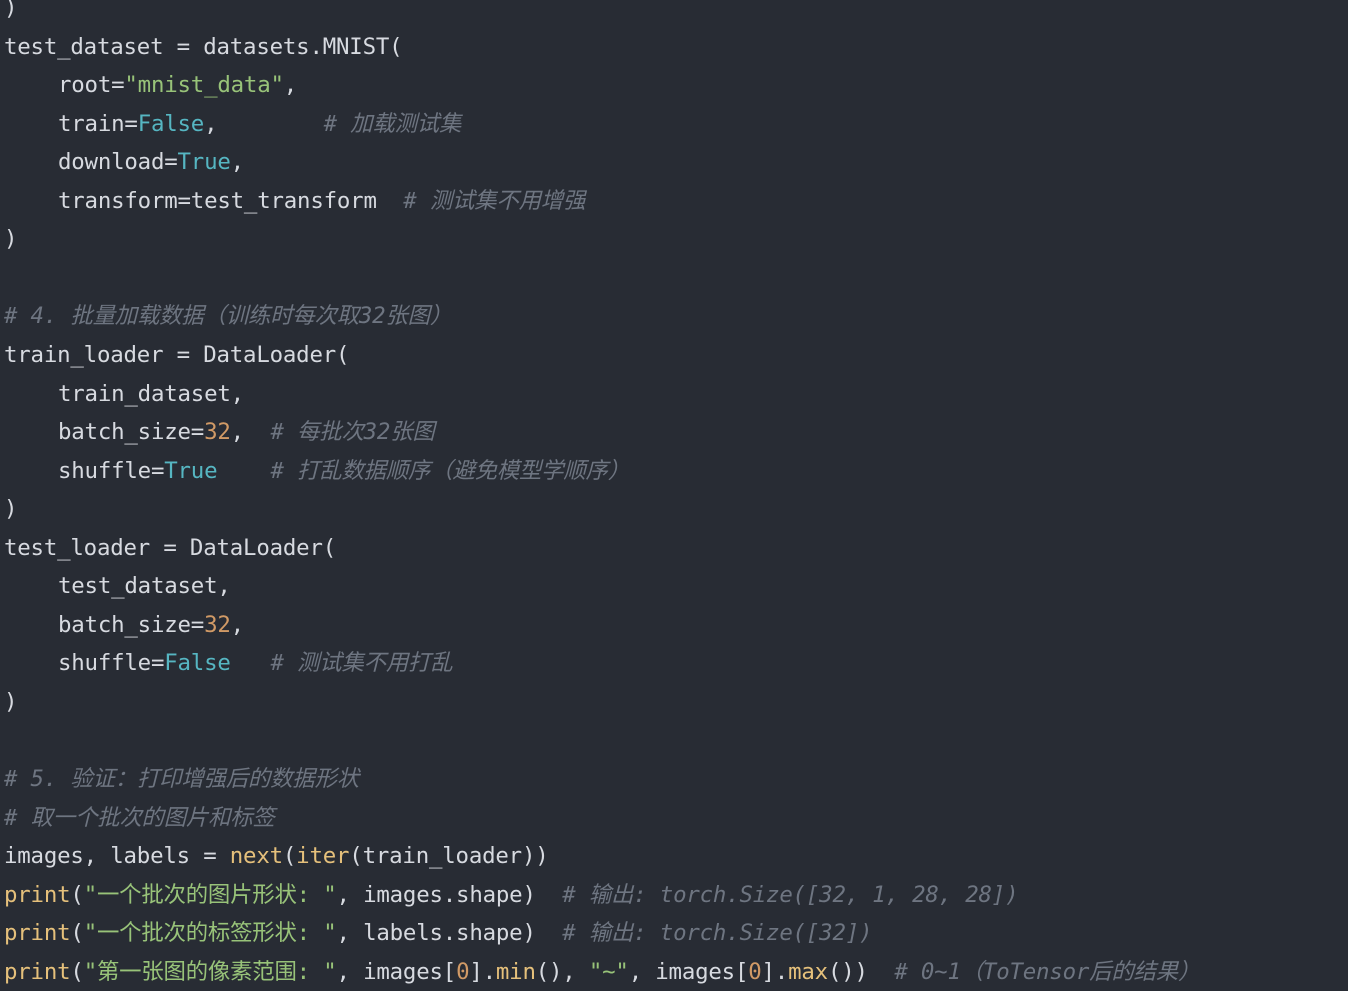 This screenshot has width=1348, height=991. What do you see at coordinates (861, 971) in the screenshot?
I see `code-text: ())` at bounding box center [861, 971].